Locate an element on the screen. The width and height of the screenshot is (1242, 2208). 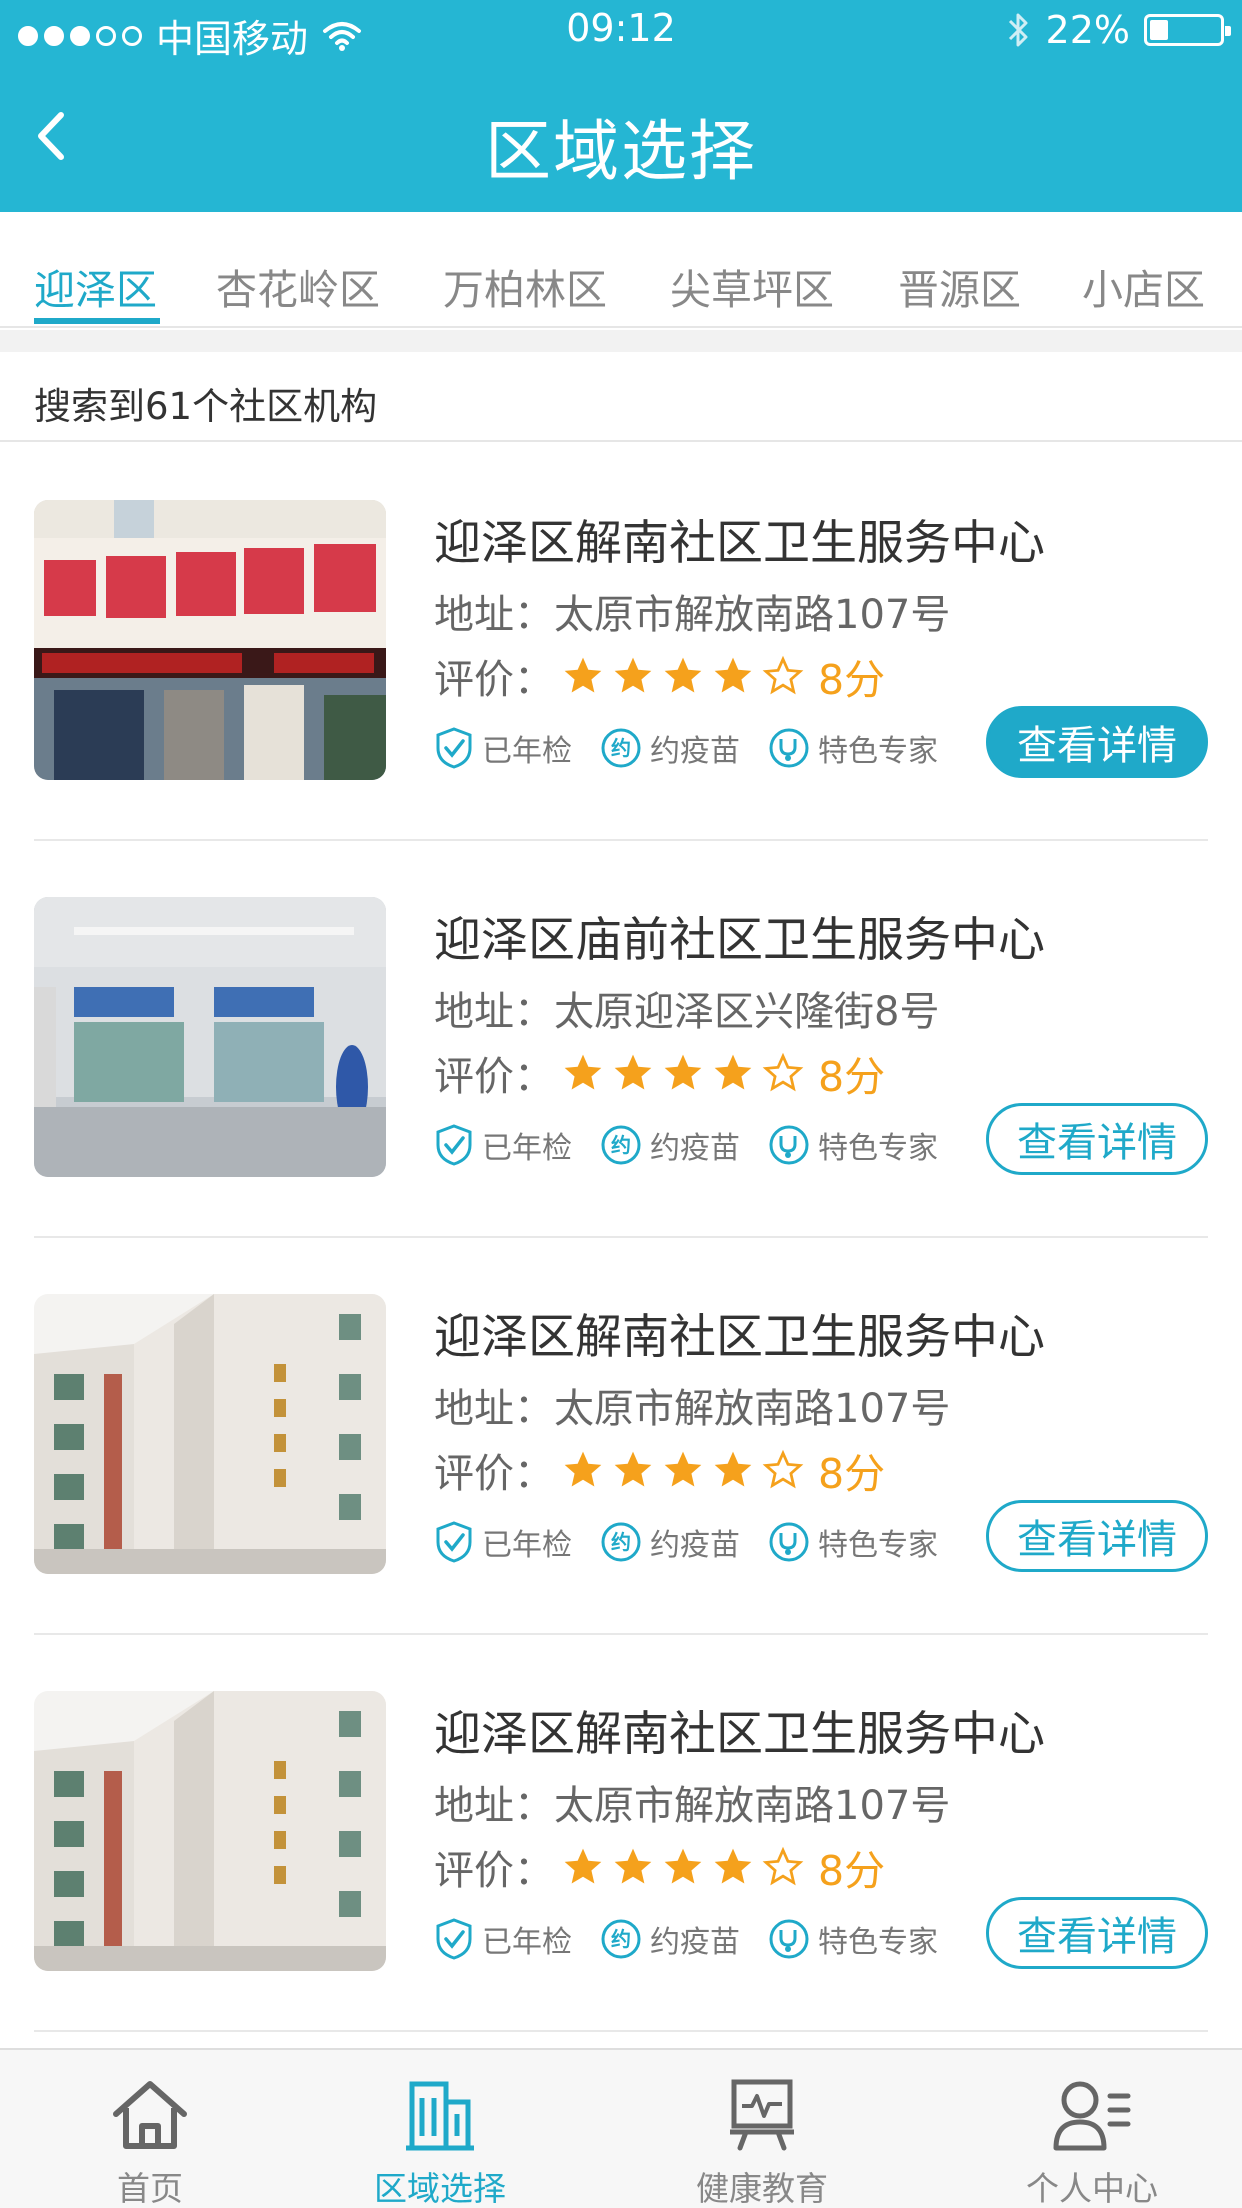
nav-label: 首页 is located at coordinates (150, 2188).